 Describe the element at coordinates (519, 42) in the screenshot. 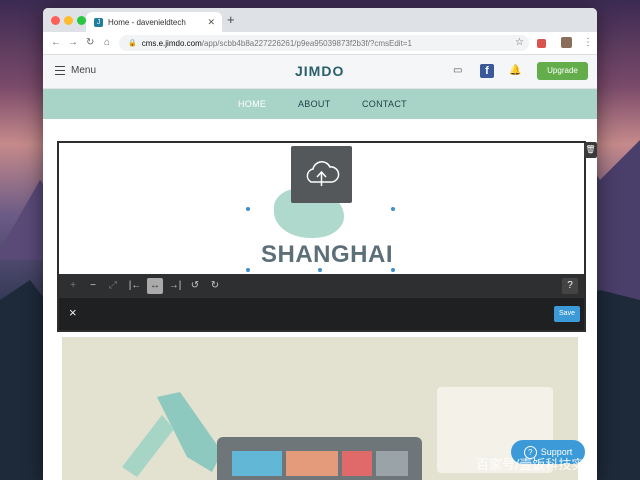

I see `bookmark-star-icon: ☆` at that location.